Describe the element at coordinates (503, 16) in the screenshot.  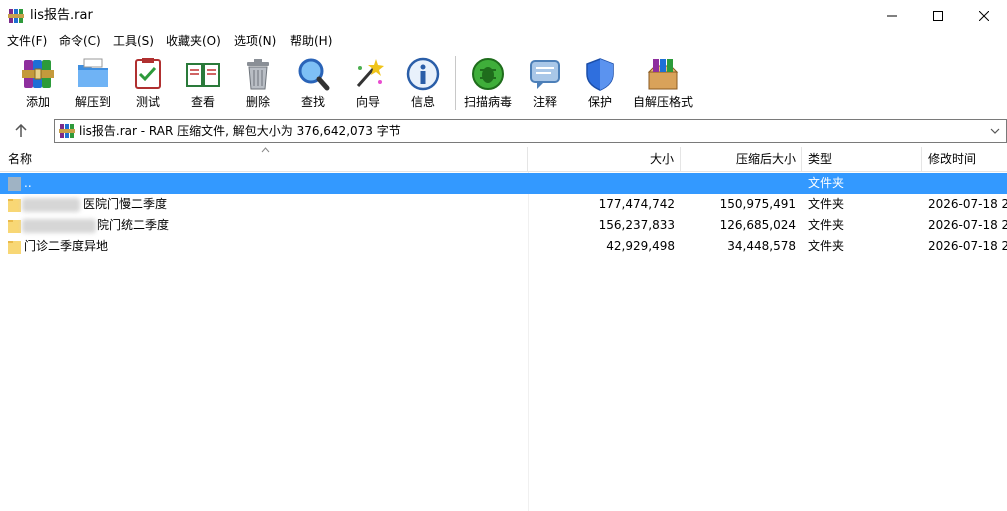
I see `title-bar: lis报告.rar` at that location.